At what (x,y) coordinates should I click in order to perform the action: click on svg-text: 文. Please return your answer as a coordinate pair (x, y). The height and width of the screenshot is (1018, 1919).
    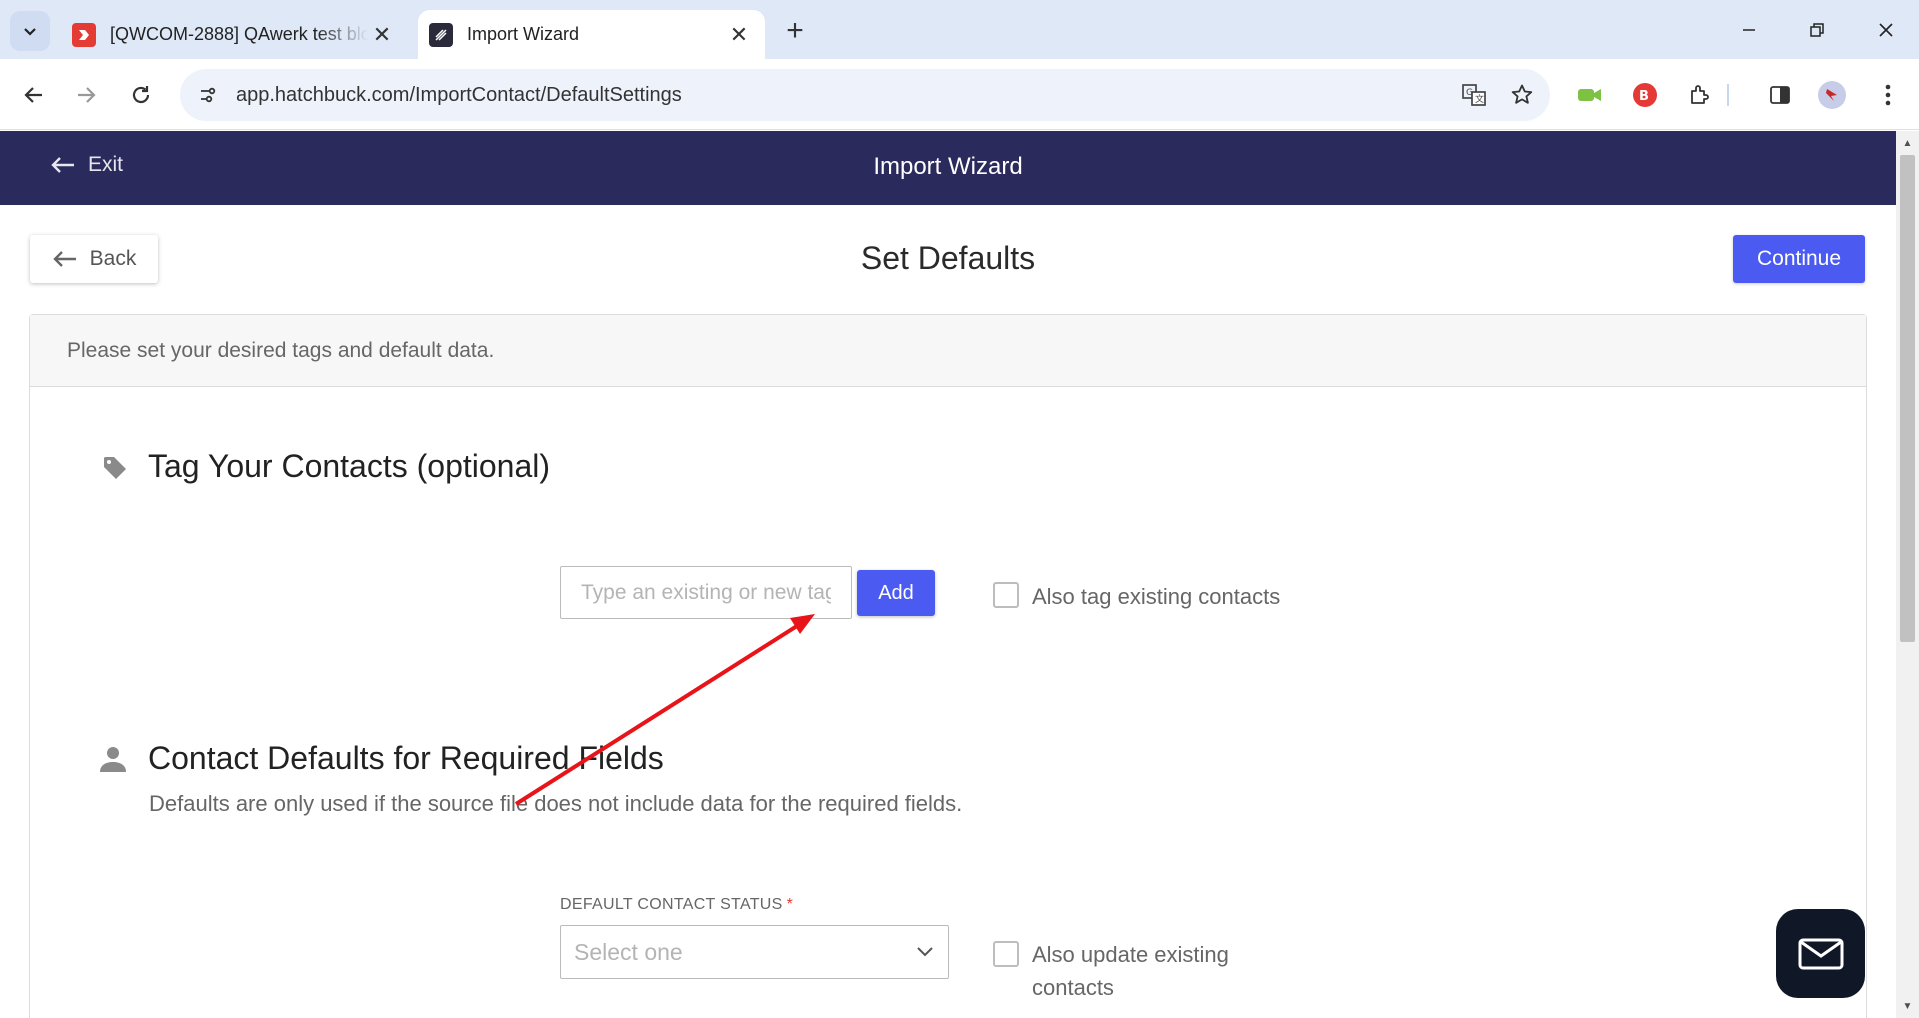
    Looking at the image, I should click on (1479, 99).